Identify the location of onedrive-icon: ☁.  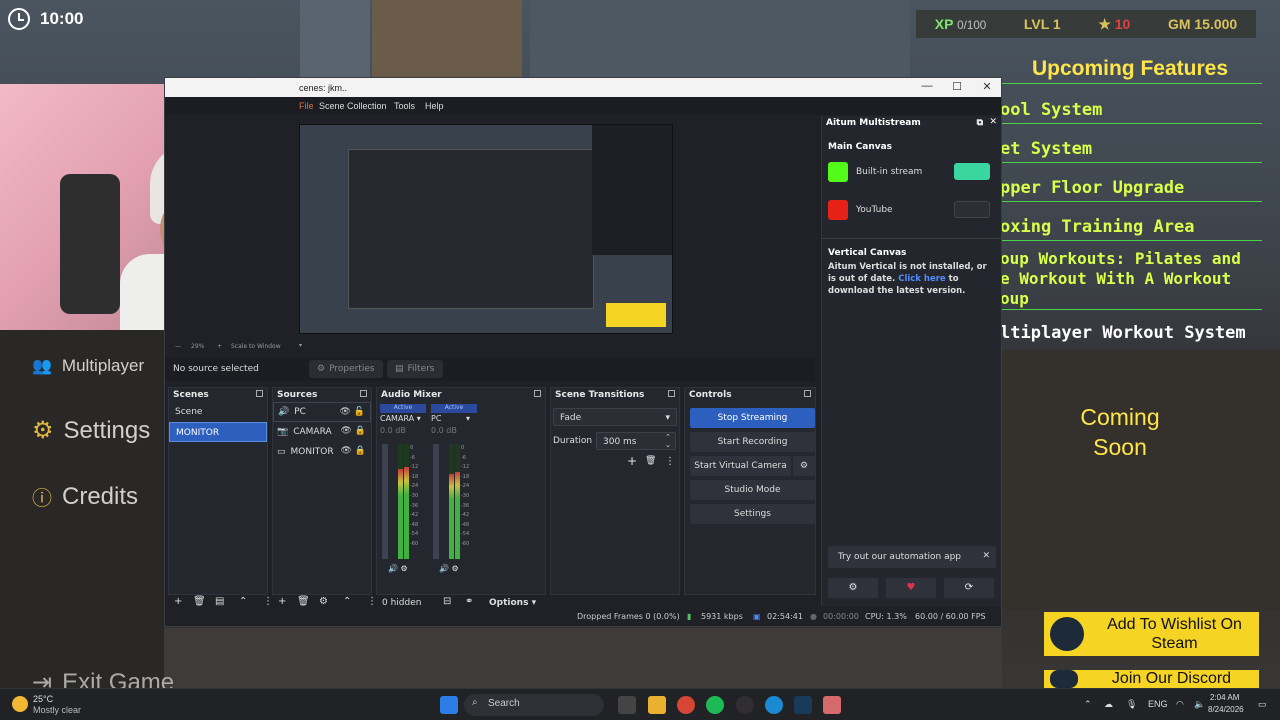
(1108, 704).